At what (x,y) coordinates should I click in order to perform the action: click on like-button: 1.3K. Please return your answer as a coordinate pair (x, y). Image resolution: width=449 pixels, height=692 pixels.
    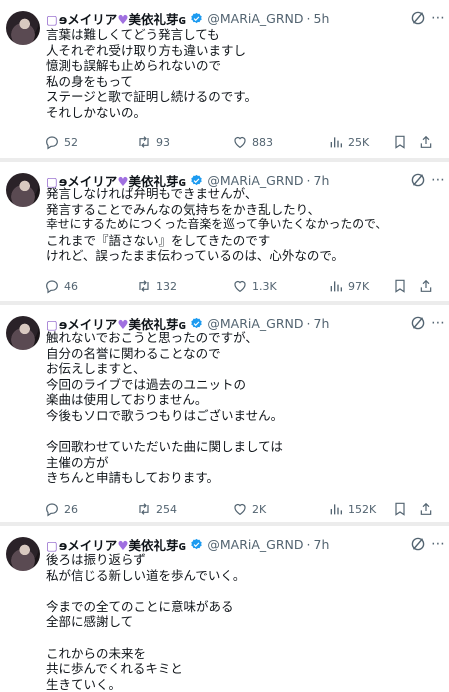
    Looking at the image, I should click on (254, 286).